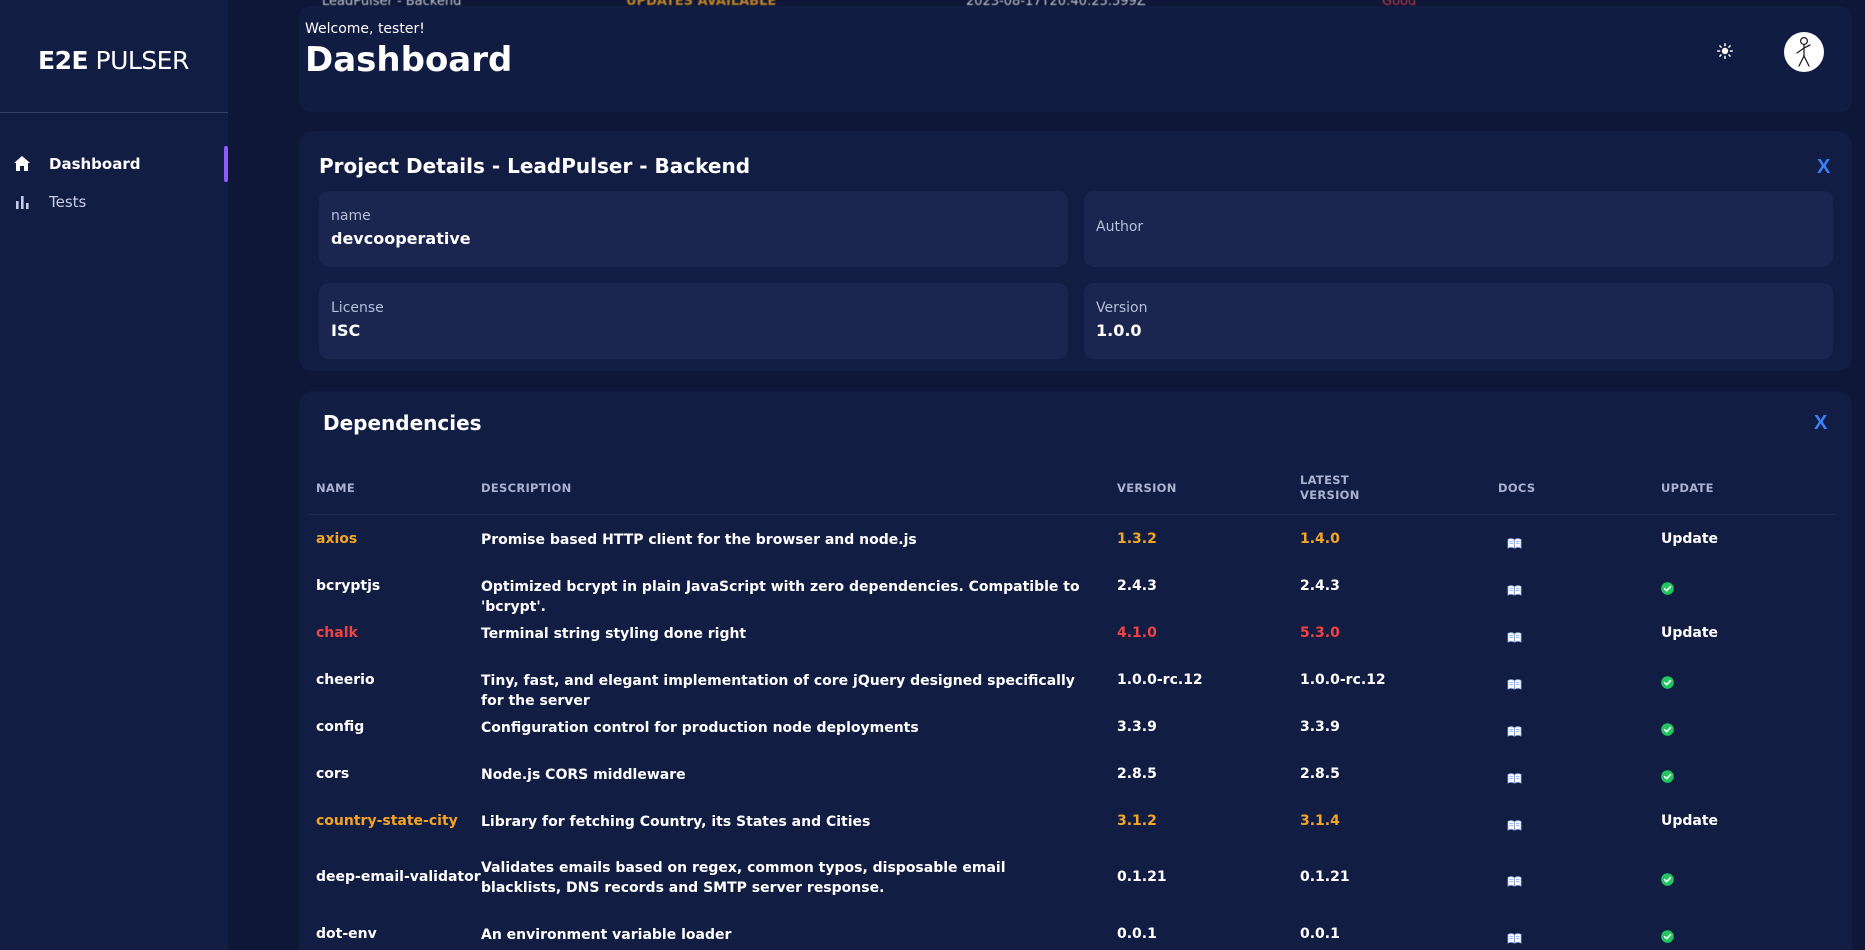 Image resolution: width=1865 pixels, height=950 pixels. I want to click on dependency-latest-version: 0.1.21, so click(1325, 877).